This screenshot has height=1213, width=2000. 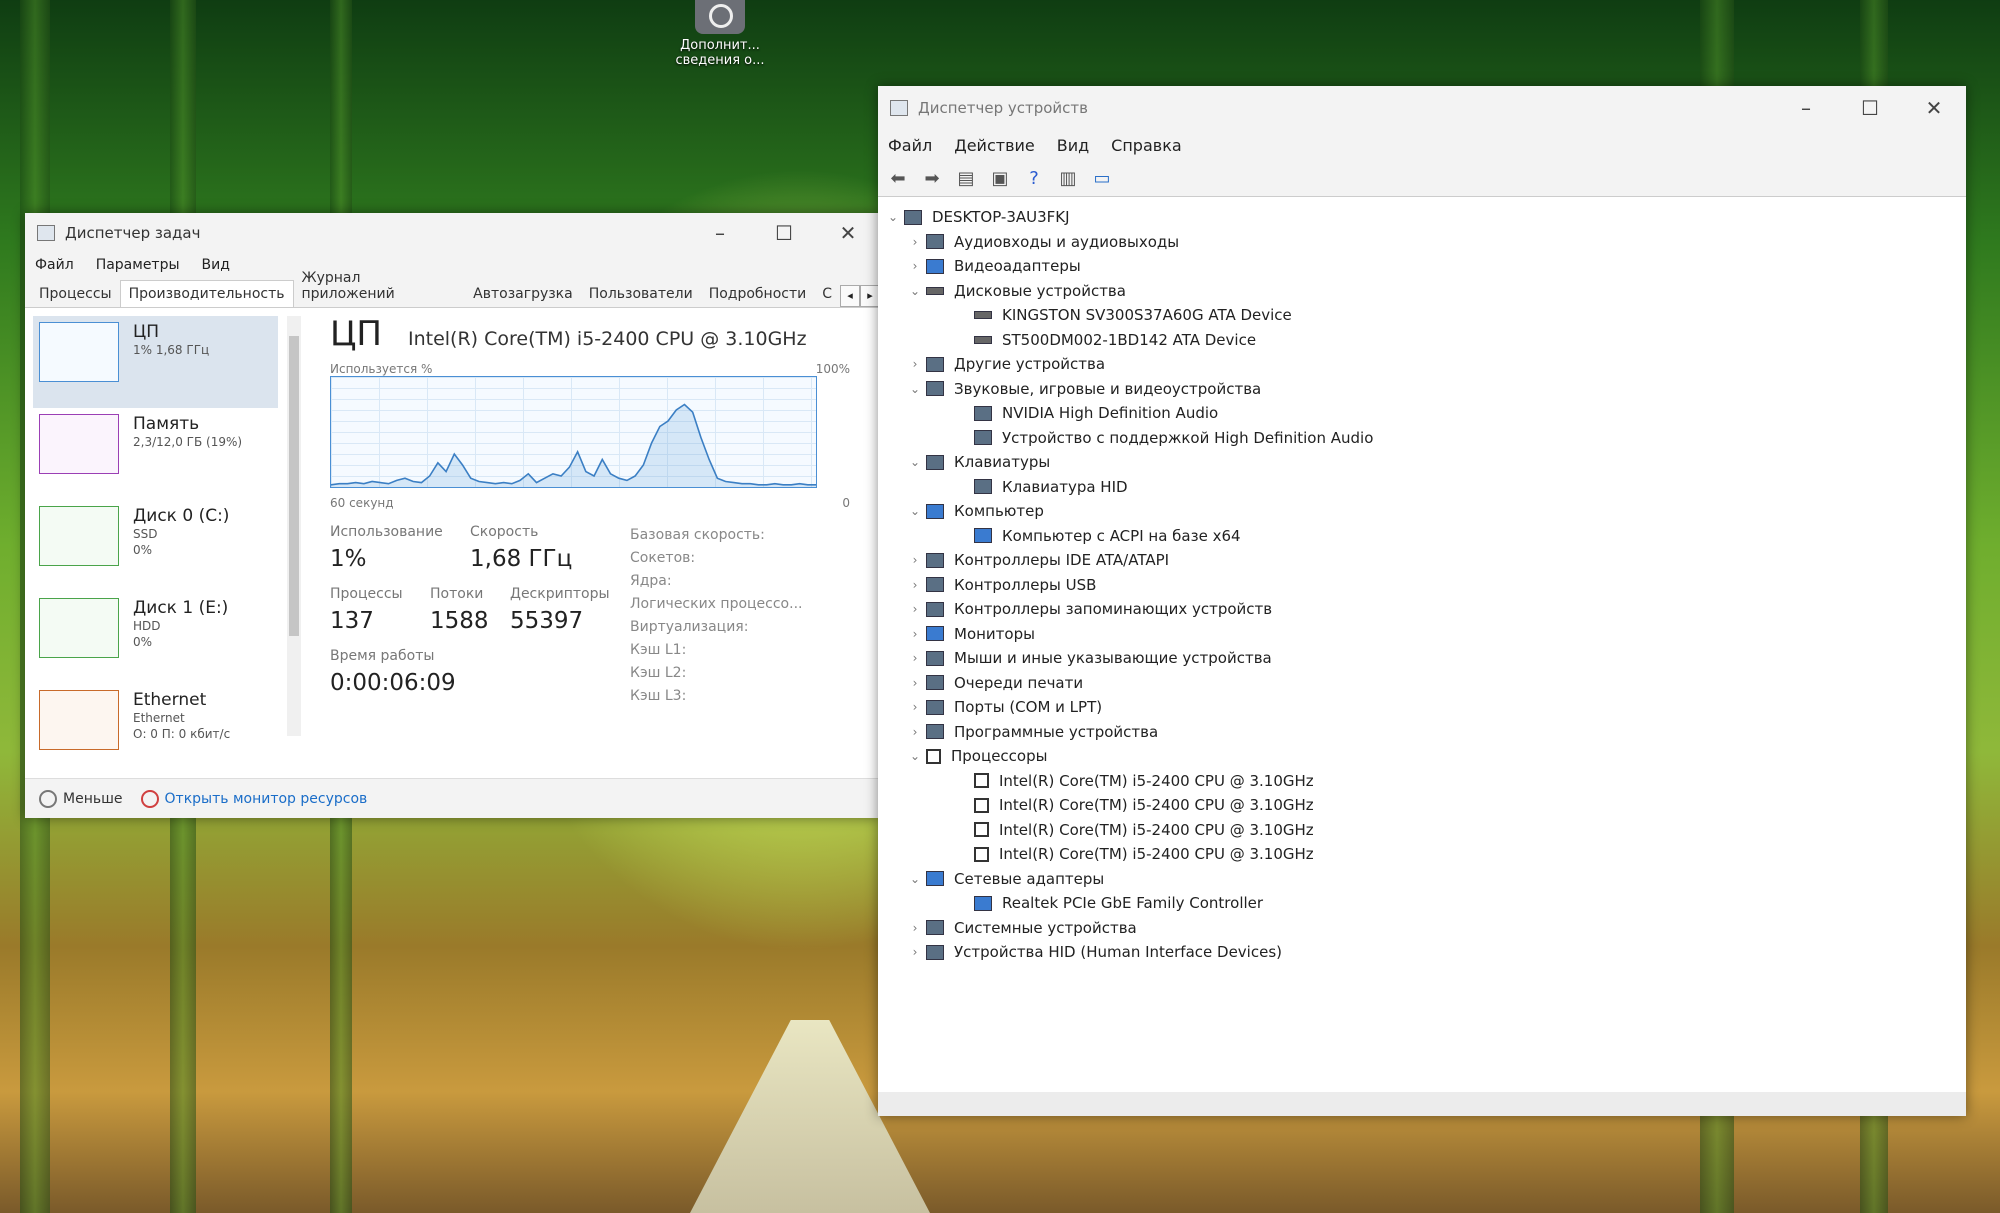 What do you see at coordinates (658, 650) in the screenshot?
I see `cpu-detail-label: Кэш L1:` at bounding box center [658, 650].